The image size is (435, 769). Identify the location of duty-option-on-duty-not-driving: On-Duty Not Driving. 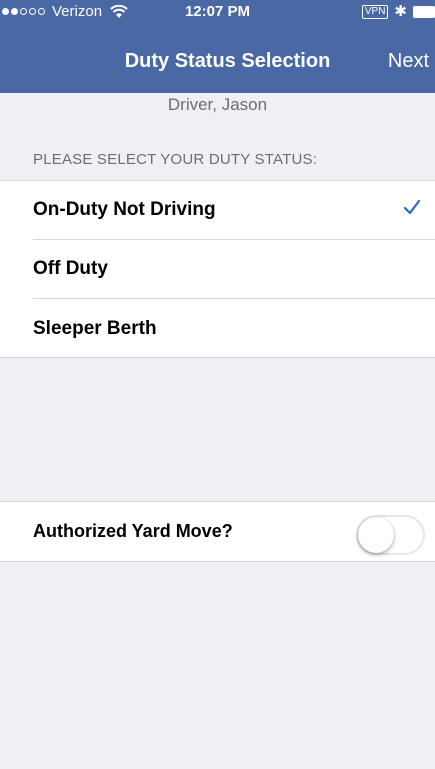
(234, 210).